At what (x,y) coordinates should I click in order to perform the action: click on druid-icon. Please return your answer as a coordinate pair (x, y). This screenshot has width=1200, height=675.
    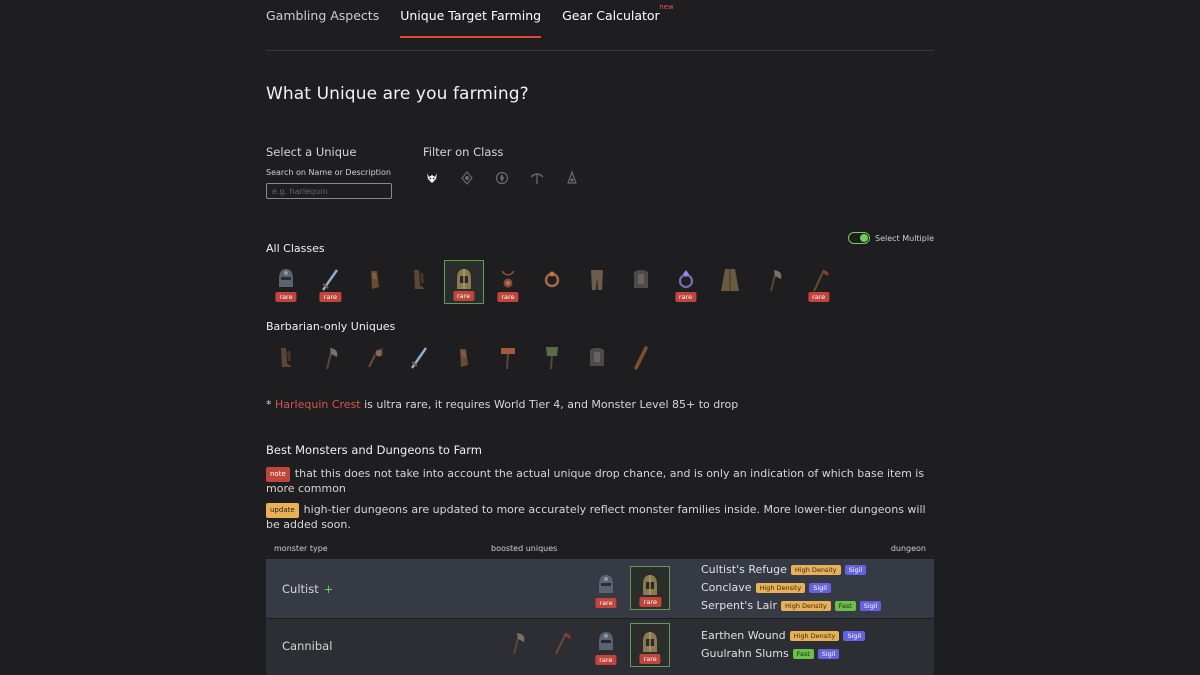
    Looking at the image, I should click on (467, 178).